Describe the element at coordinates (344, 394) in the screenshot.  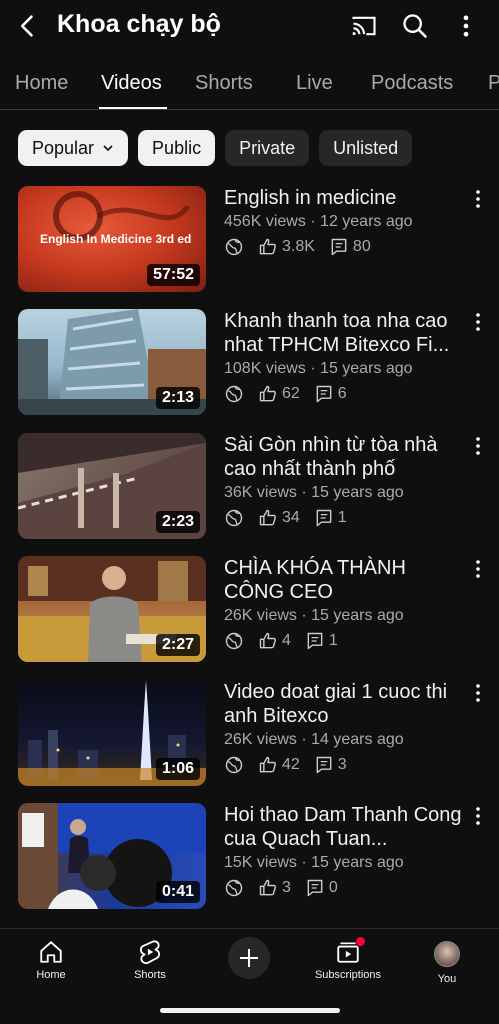
I see `video-stats: 62 6` at that location.